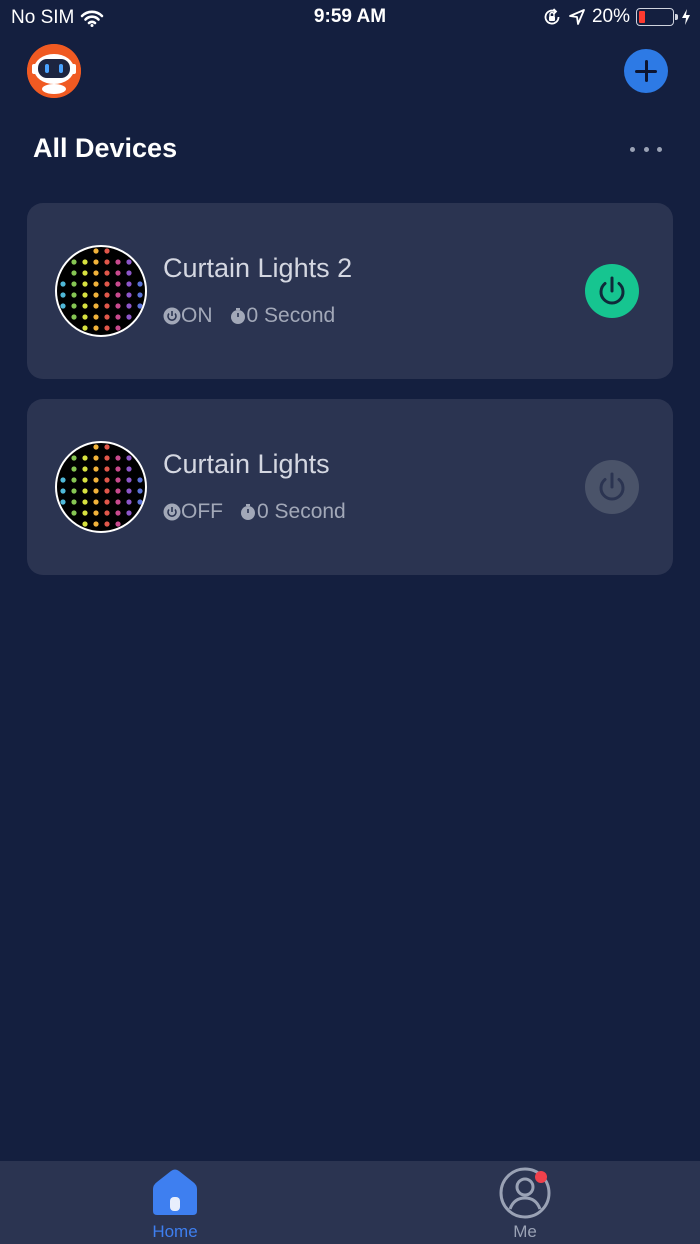 The width and height of the screenshot is (700, 1244). I want to click on device-status: OFF 0 Second, so click(254, 512).